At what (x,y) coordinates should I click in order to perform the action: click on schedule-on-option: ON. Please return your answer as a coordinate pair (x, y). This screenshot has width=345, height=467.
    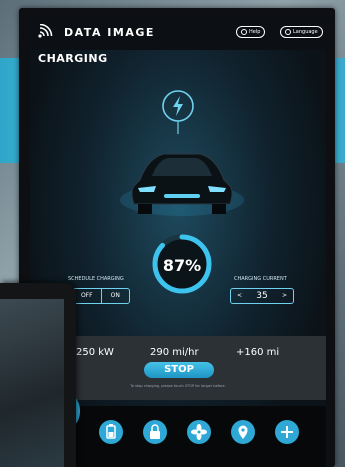
    Looking at the image, I should click on (115, 296).